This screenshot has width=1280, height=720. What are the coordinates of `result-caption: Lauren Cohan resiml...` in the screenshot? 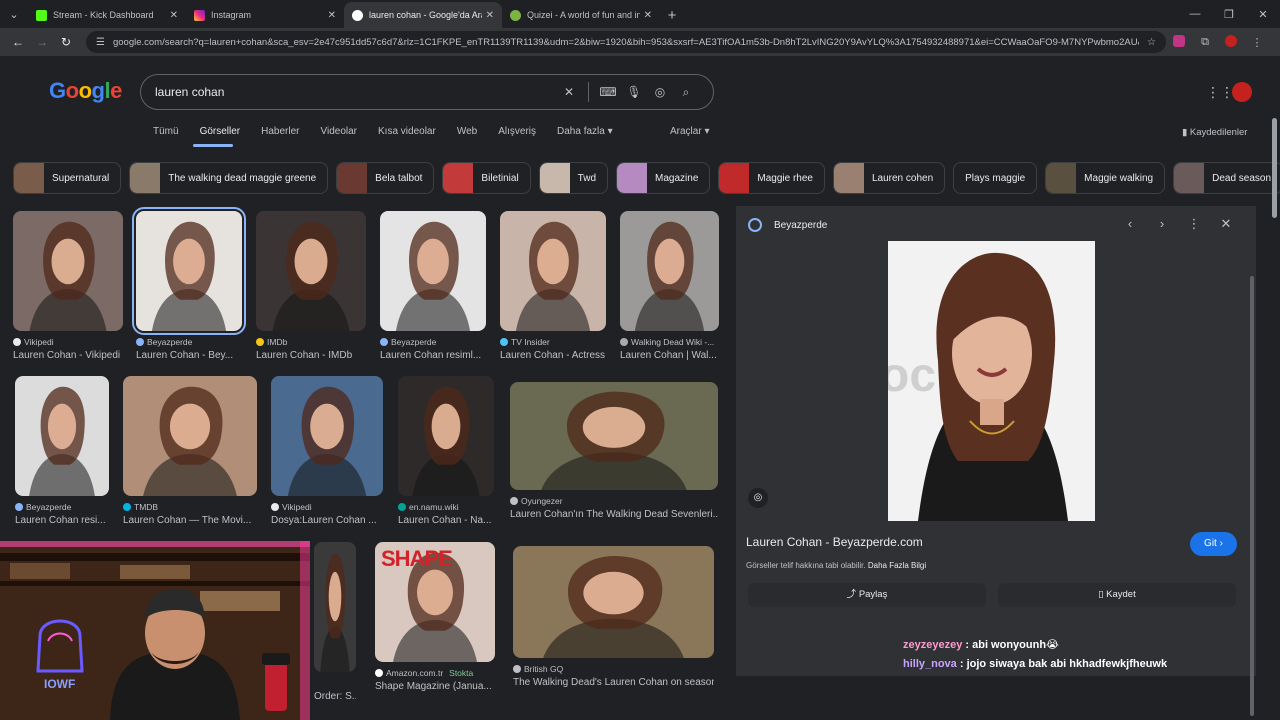 It's located at (433, 355).